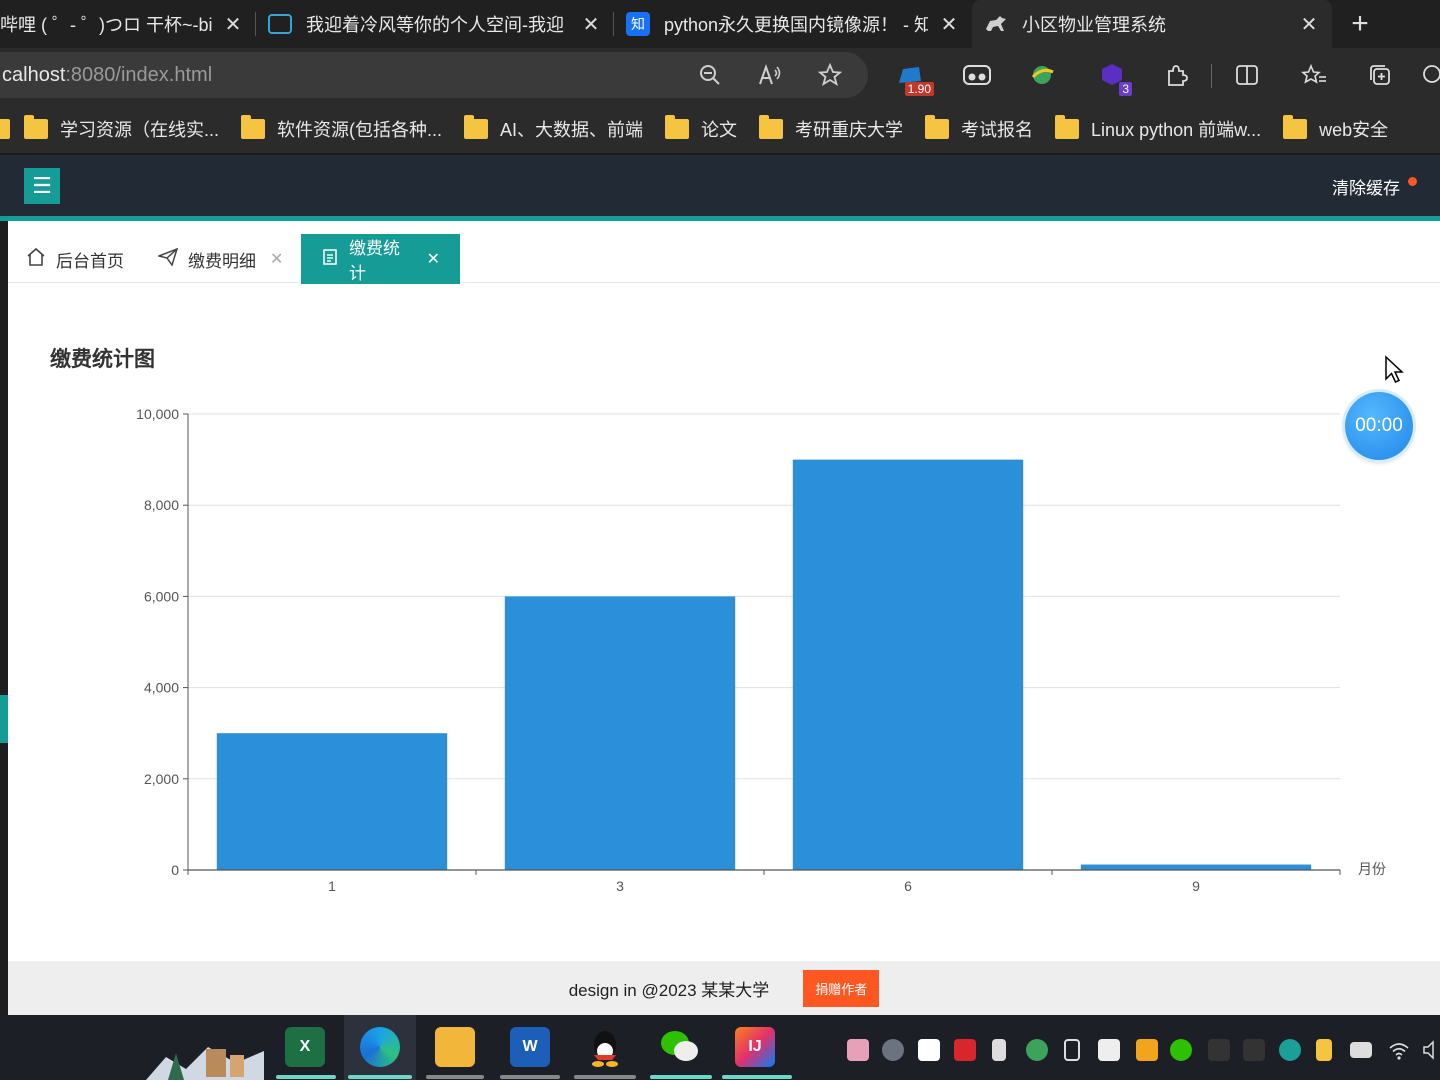 The image size is (1440, 1080). Describe the element at coordinates (911, 75) in the screenshot. I see `extension-icon: 1.90` at that location.